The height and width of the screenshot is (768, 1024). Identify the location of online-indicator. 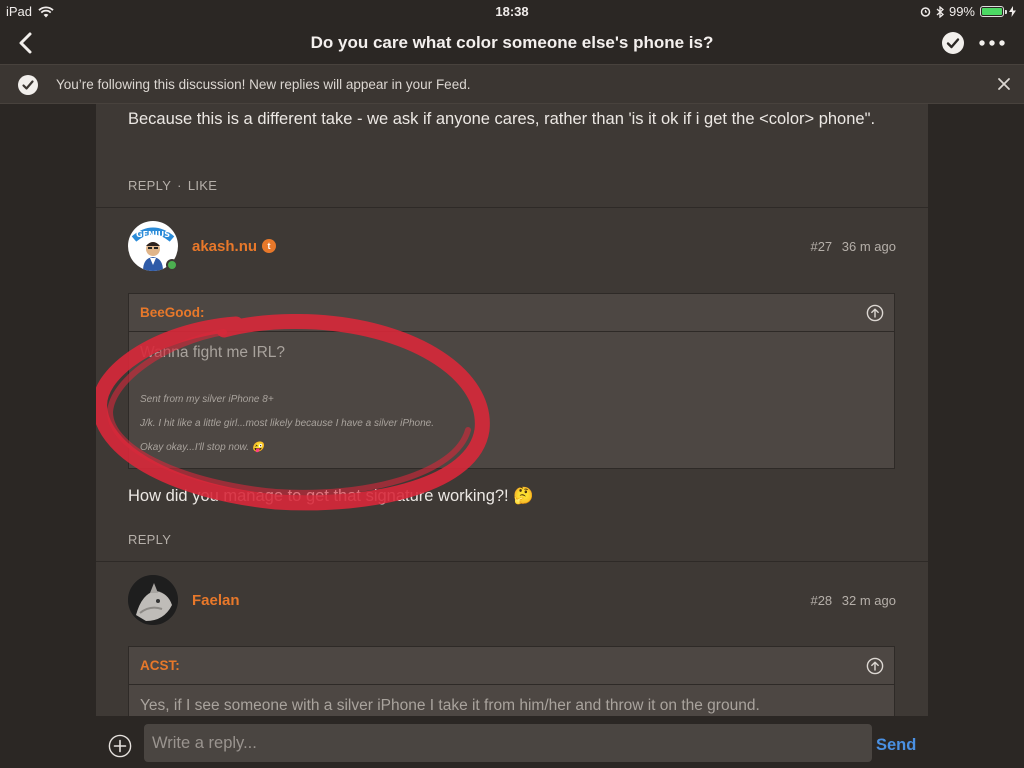
(172, 265).